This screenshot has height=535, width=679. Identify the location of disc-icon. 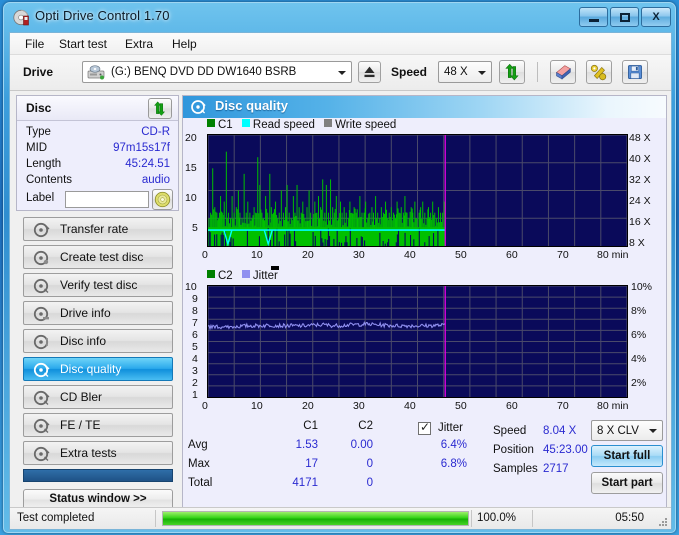
(21, 17).